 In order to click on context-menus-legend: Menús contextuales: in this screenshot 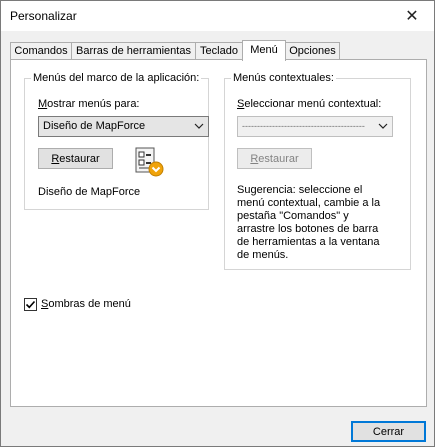, I will do `click(283, 78)`.